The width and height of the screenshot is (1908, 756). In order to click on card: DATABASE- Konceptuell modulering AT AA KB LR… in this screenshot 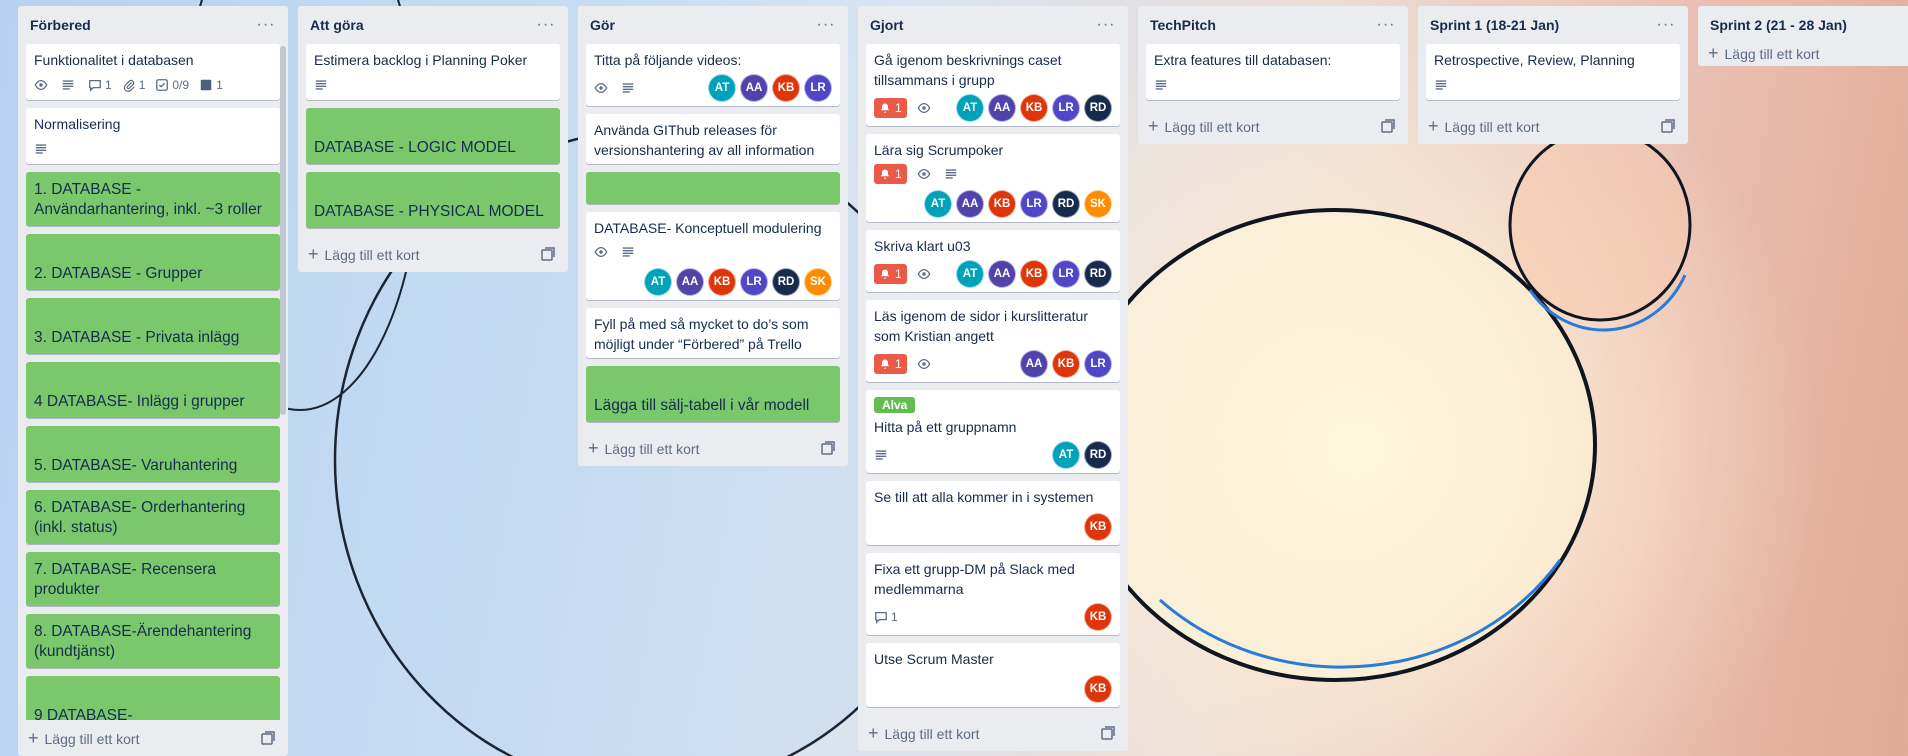, I will do `click(713, 256)`.